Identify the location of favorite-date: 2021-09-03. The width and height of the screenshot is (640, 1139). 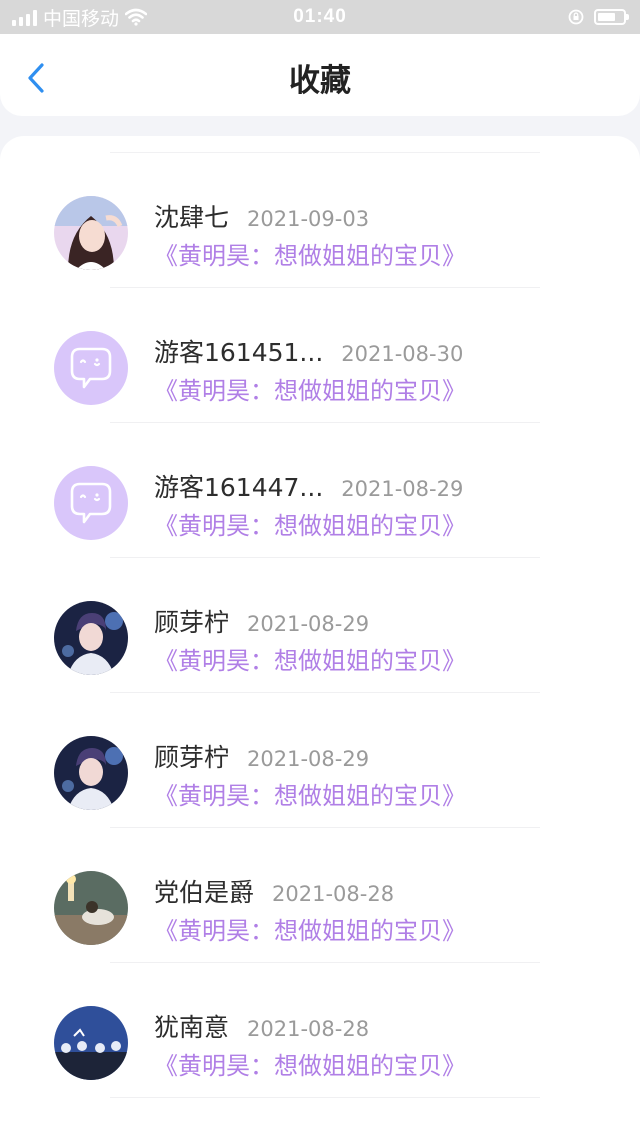
(308, 219).